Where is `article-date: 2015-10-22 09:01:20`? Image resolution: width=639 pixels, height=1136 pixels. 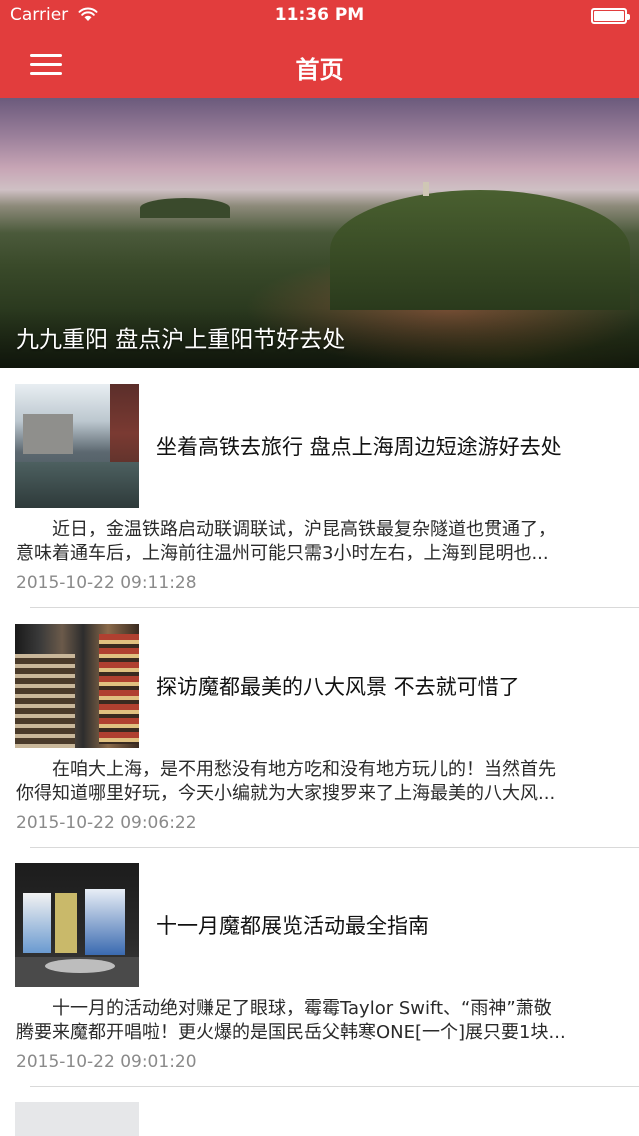 article-date: 2015-10-22 09:01:20 is located at coordinates (106, 1062).